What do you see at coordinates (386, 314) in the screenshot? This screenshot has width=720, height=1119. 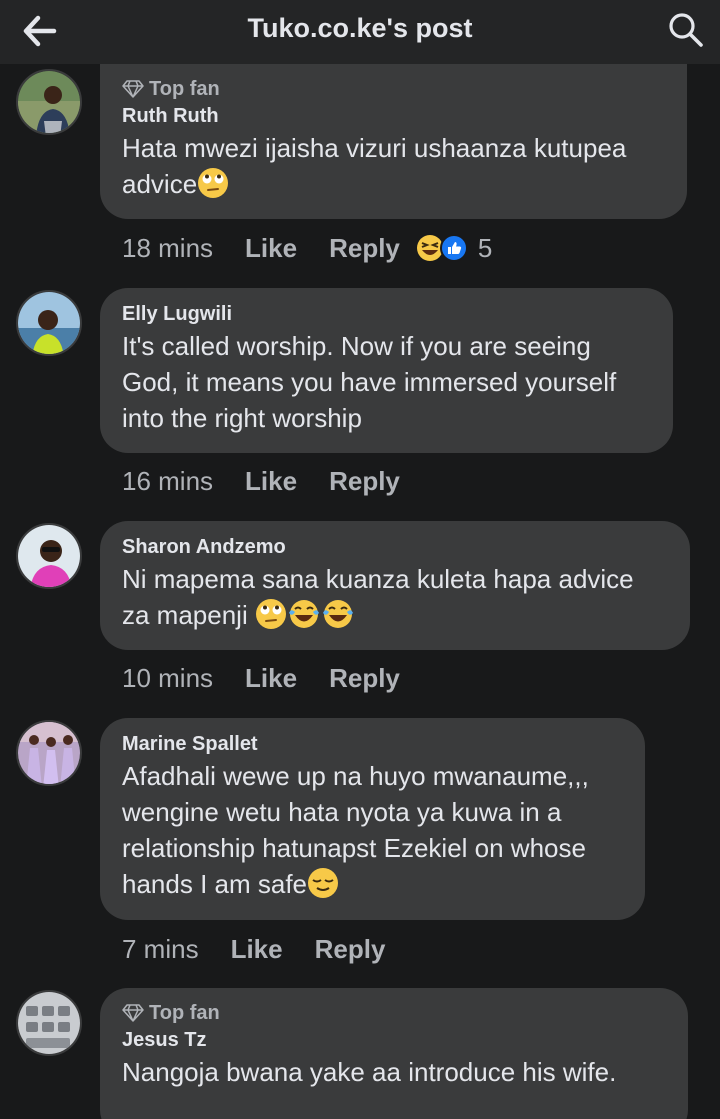 I see `comment-author: Elly Lugwili` at bounding box center [386, 314].